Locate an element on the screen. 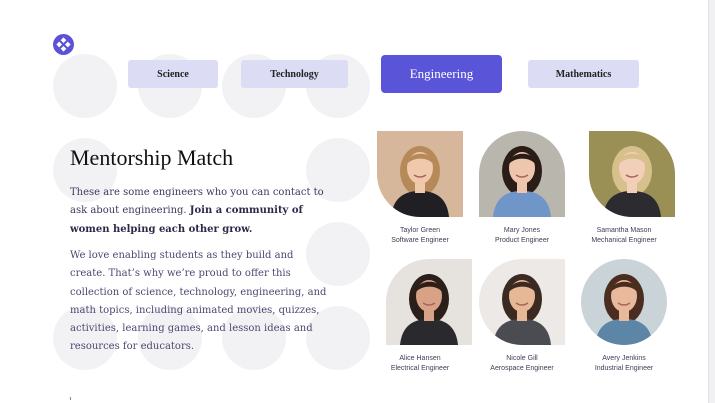 Image resolution: width=715 pixels, height=403 pixels. mentor-name: Mary Jones is located at coordinates (522, 230).